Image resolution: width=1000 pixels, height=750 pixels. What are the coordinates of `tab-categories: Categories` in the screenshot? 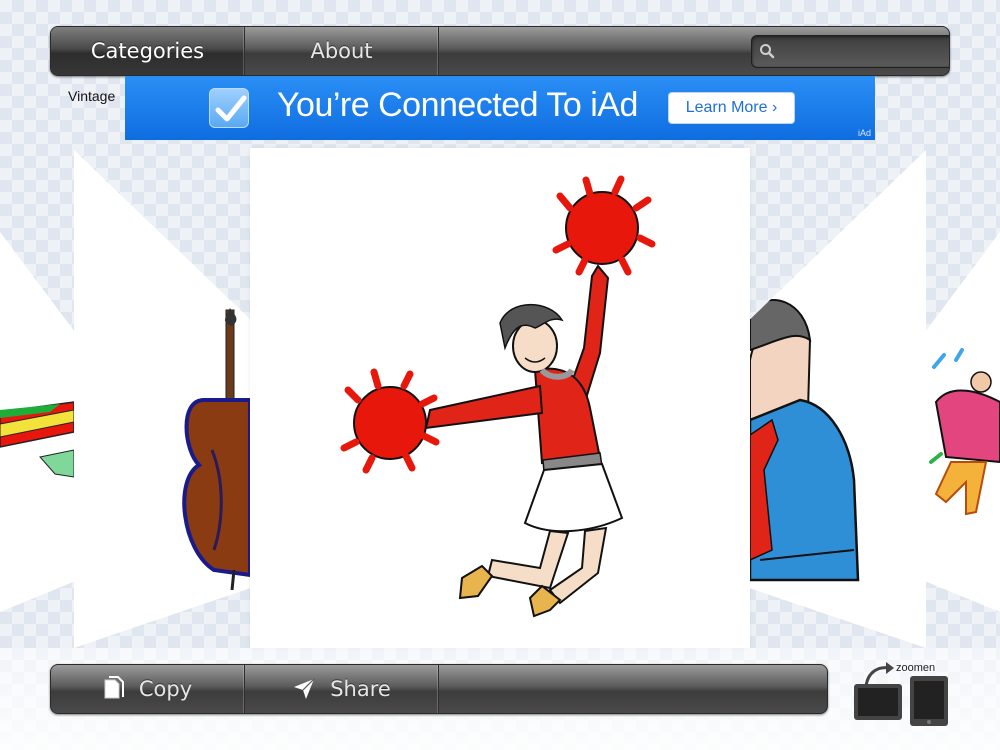 It's located at (148, 51).